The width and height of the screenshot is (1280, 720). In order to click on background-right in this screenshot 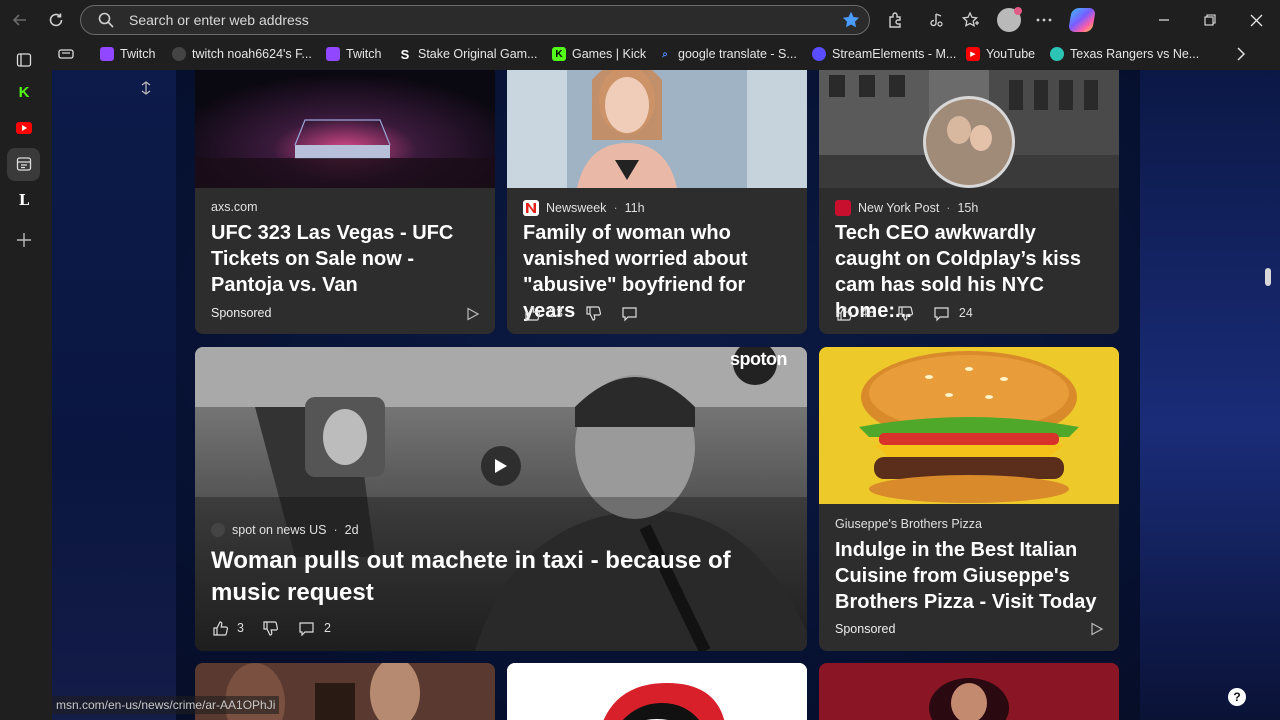, I will do `click(1210, 395)`.